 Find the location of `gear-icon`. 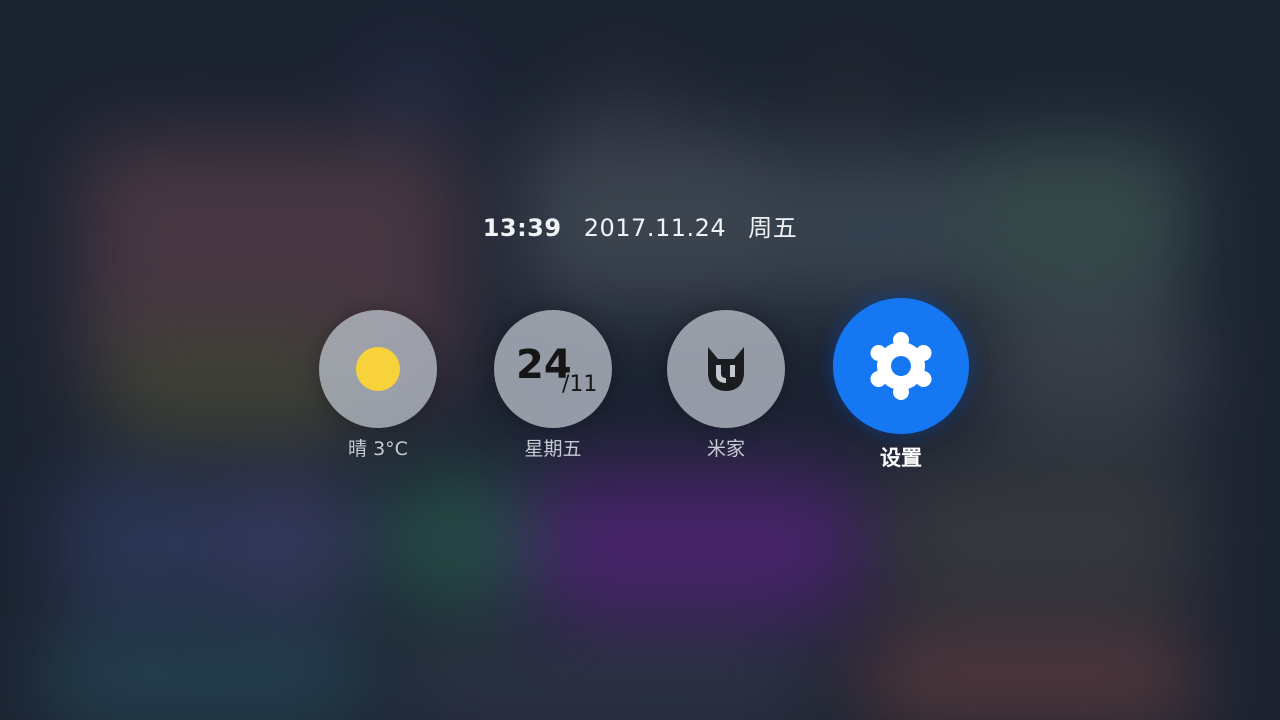

gear-icon is located at coordinates (901, 366).